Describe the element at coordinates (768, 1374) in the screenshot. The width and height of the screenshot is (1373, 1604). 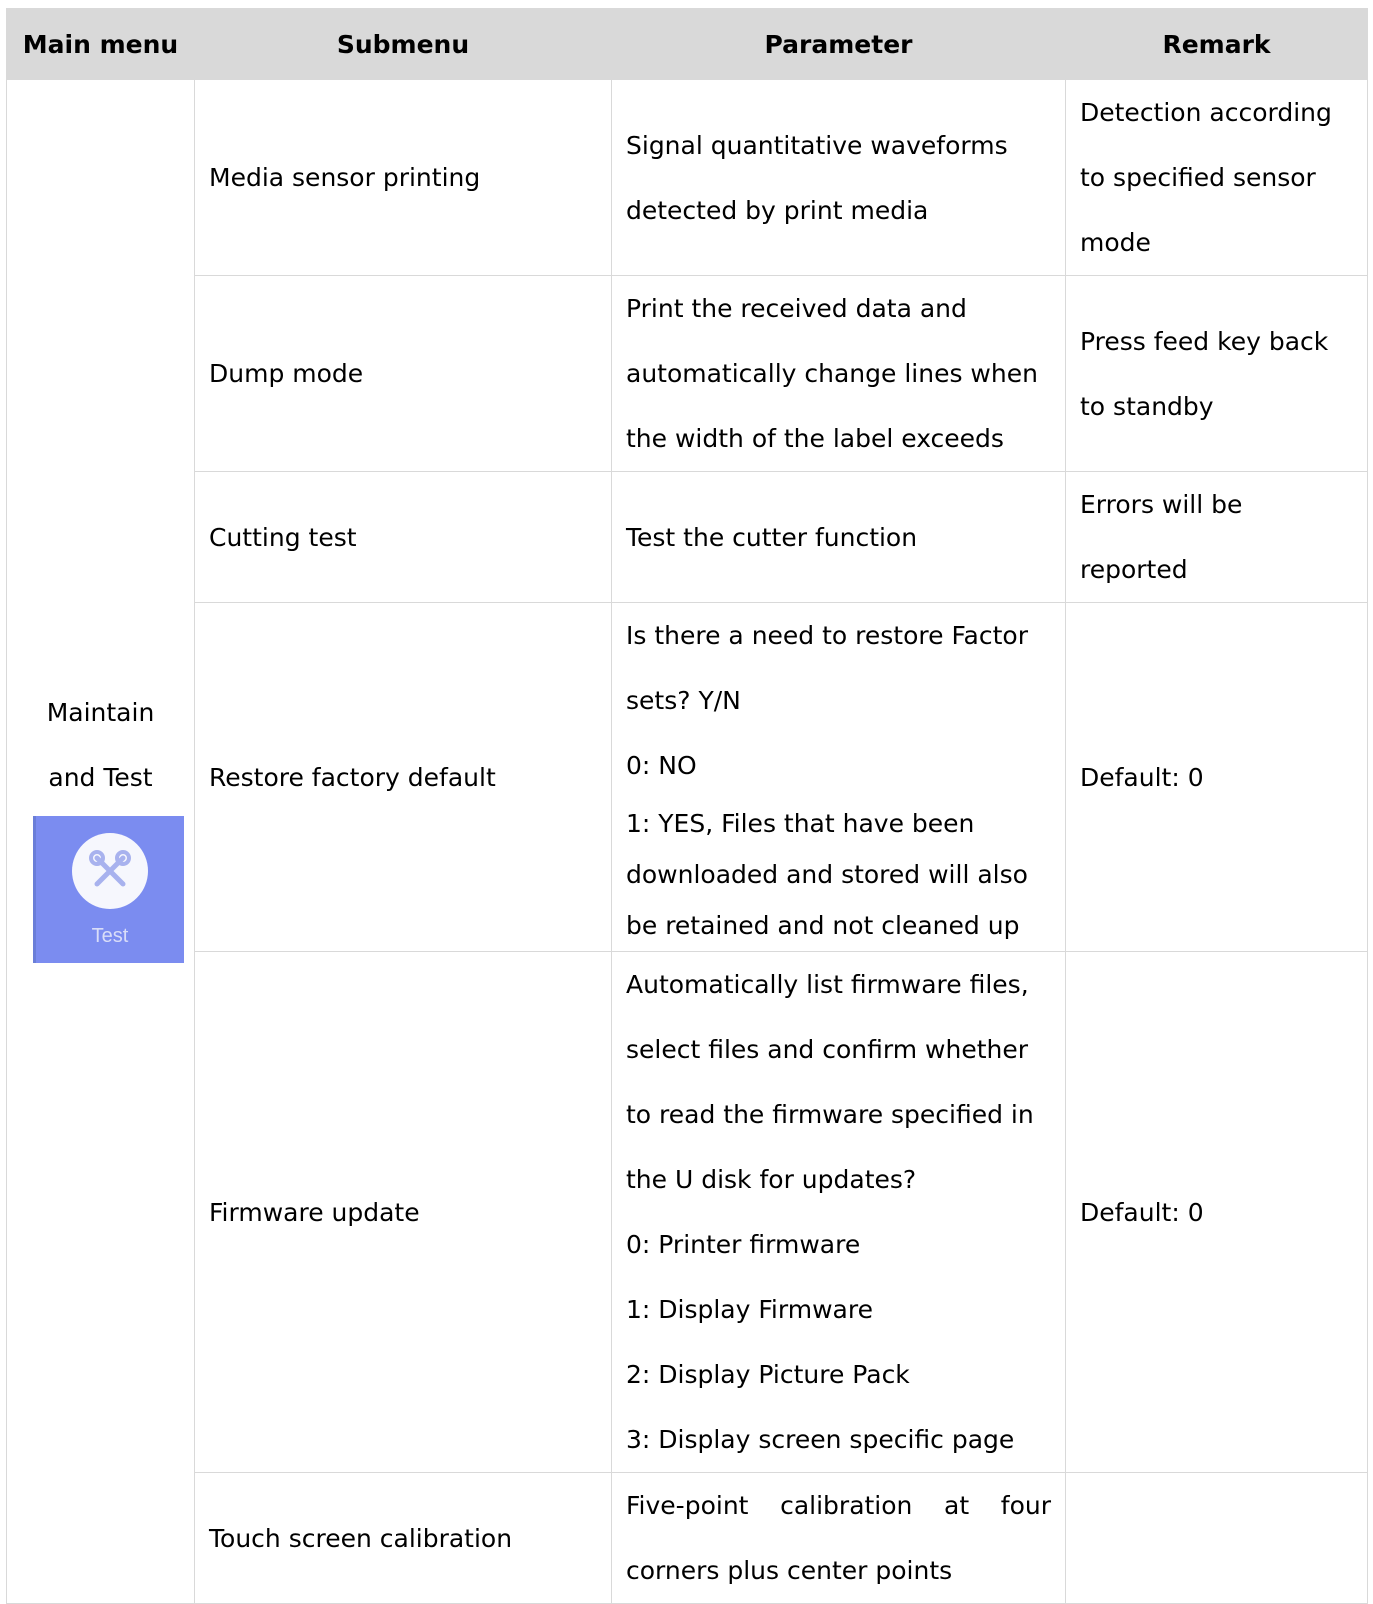
I see `parameter-line: 2: Display Picture Pack` at that location.